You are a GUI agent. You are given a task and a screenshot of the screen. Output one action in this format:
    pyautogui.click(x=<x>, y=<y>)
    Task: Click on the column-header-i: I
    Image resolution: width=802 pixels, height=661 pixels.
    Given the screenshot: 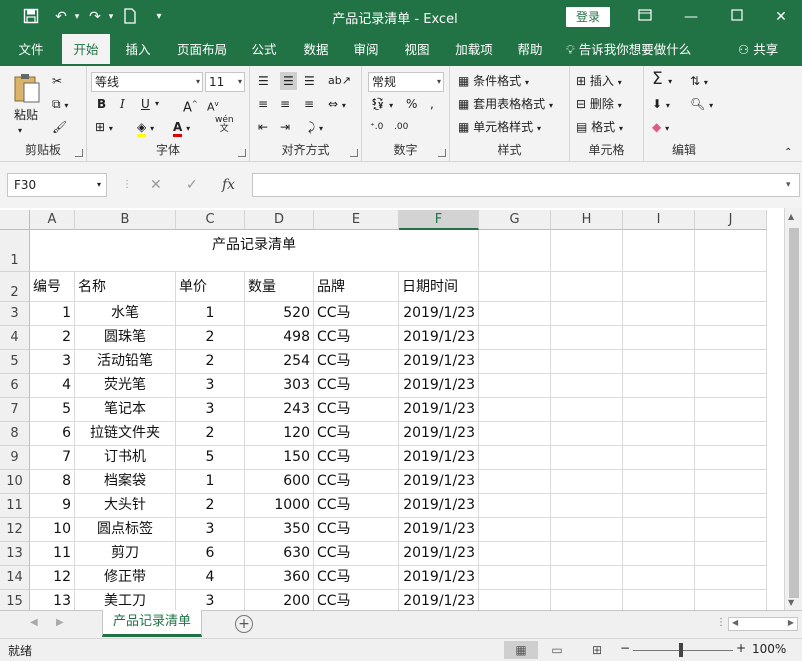 What is the action you would take?
    pyautogui.click(x=659, y=220)
    